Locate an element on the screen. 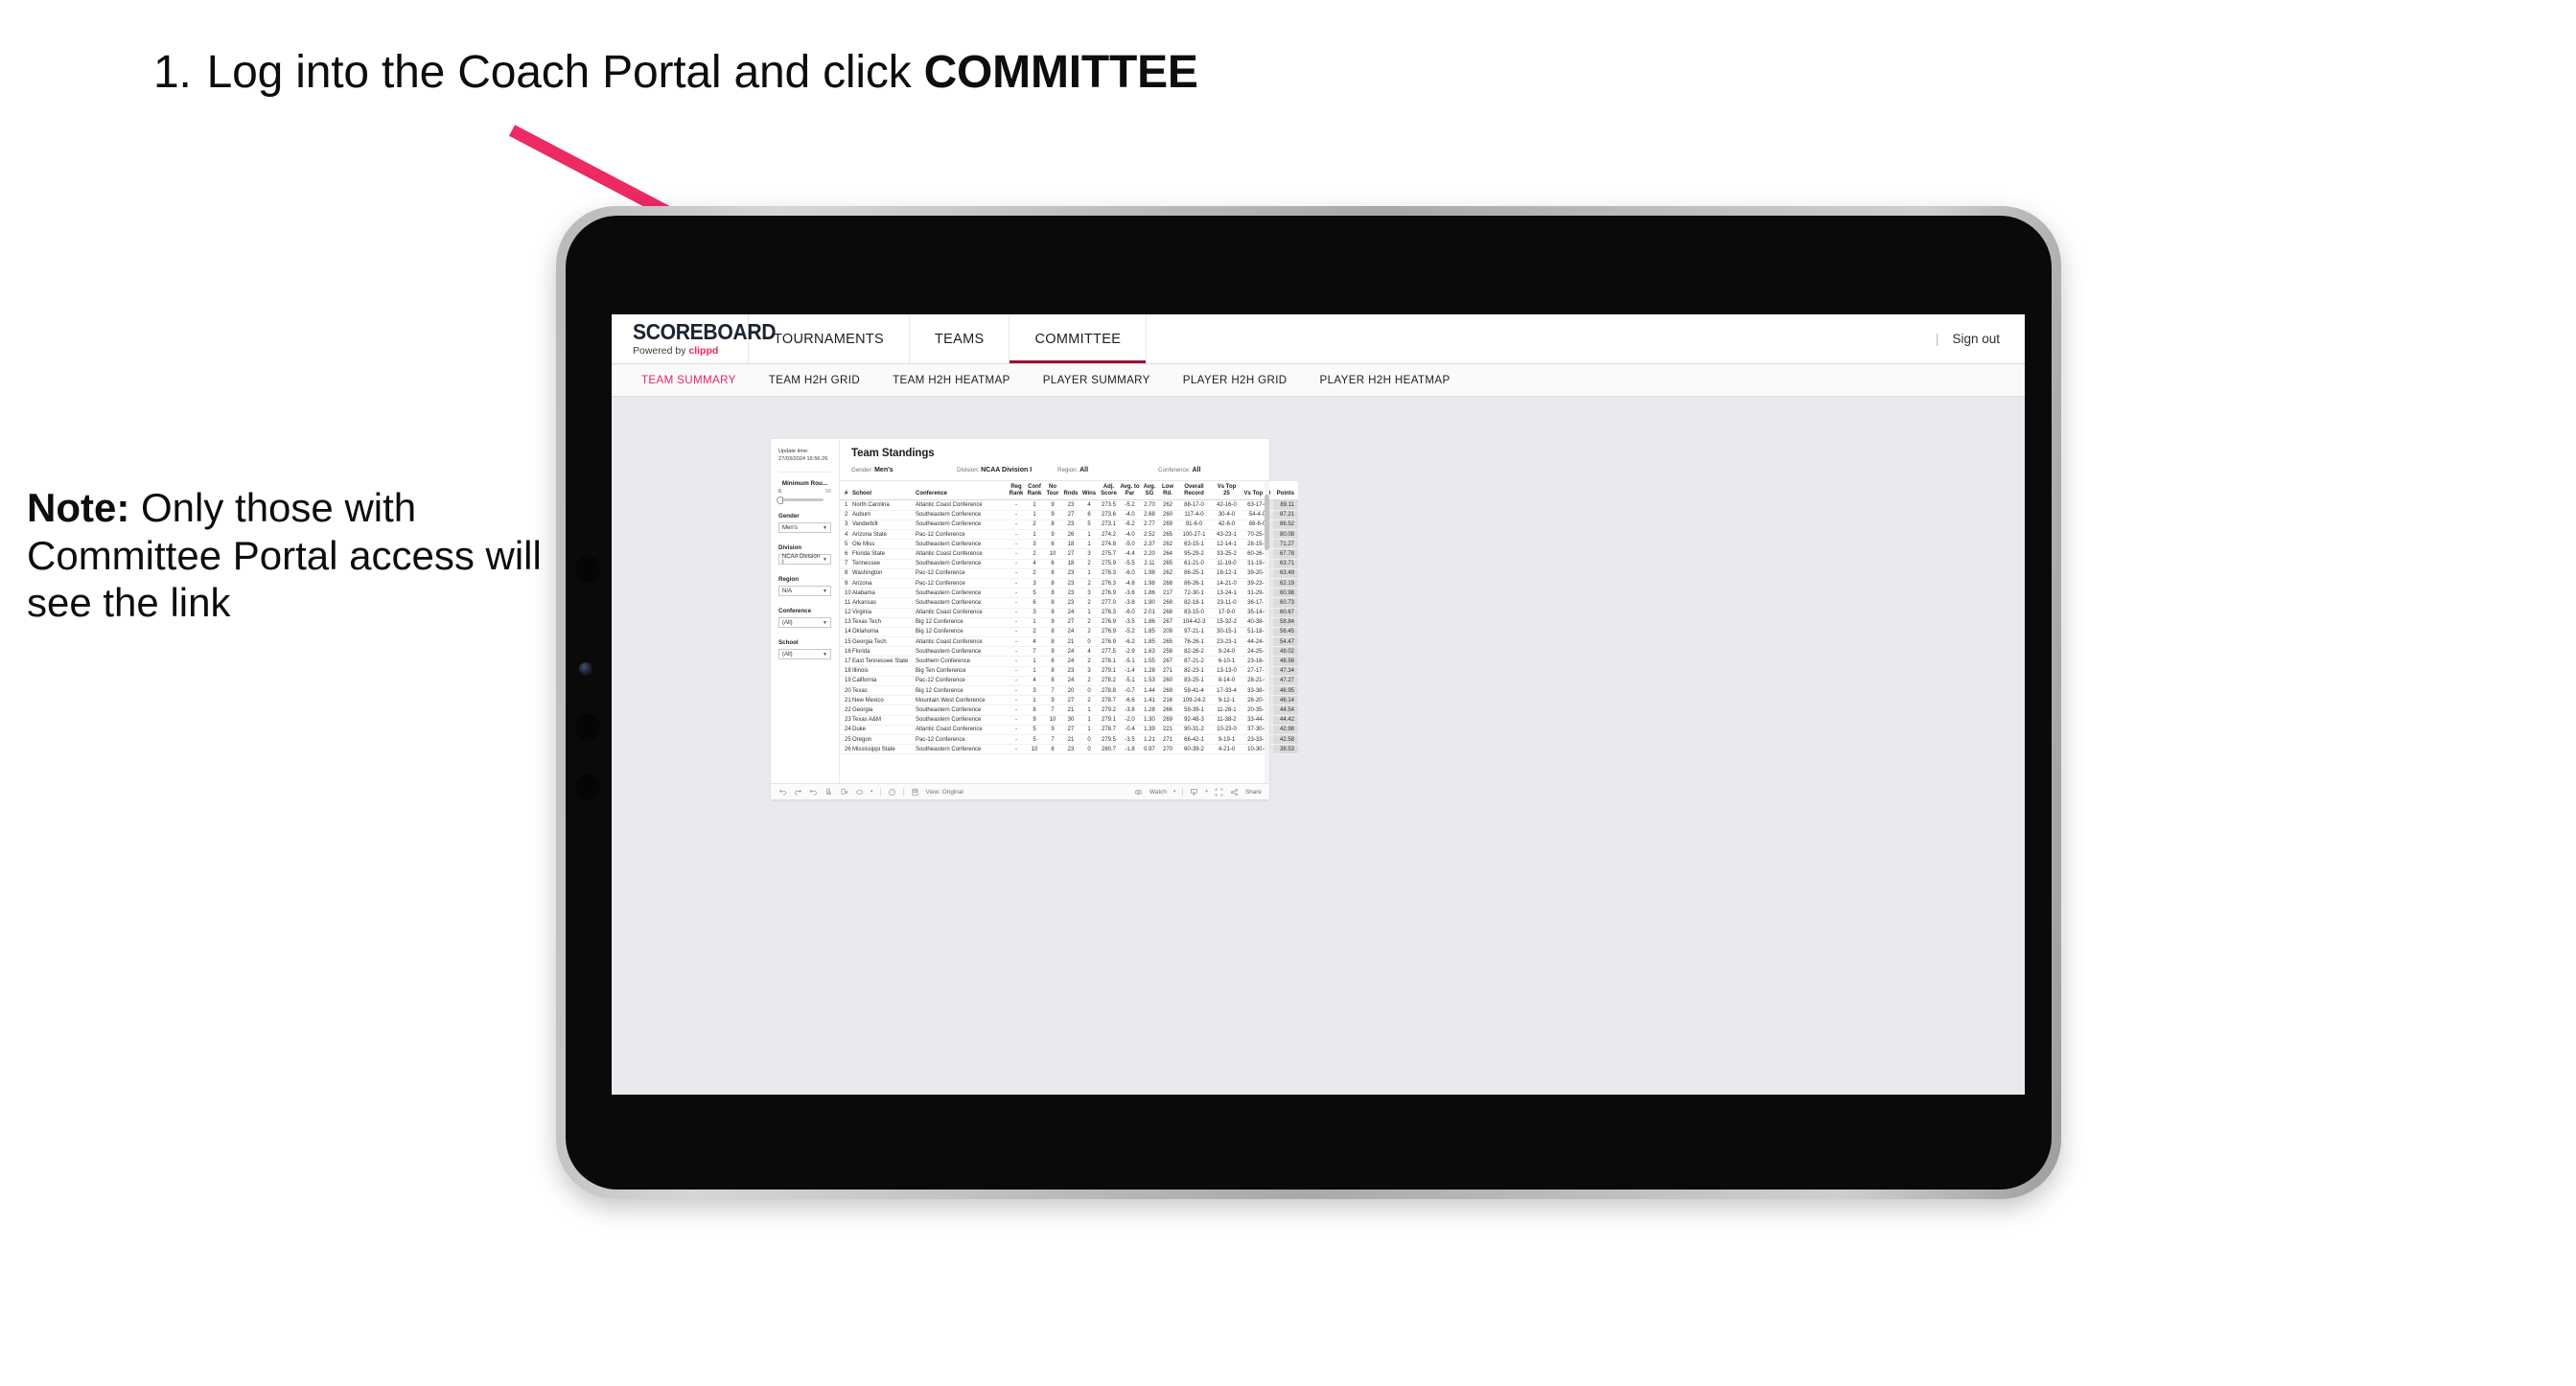  minimum-rounds-slider is located at coordinates (801, 500).